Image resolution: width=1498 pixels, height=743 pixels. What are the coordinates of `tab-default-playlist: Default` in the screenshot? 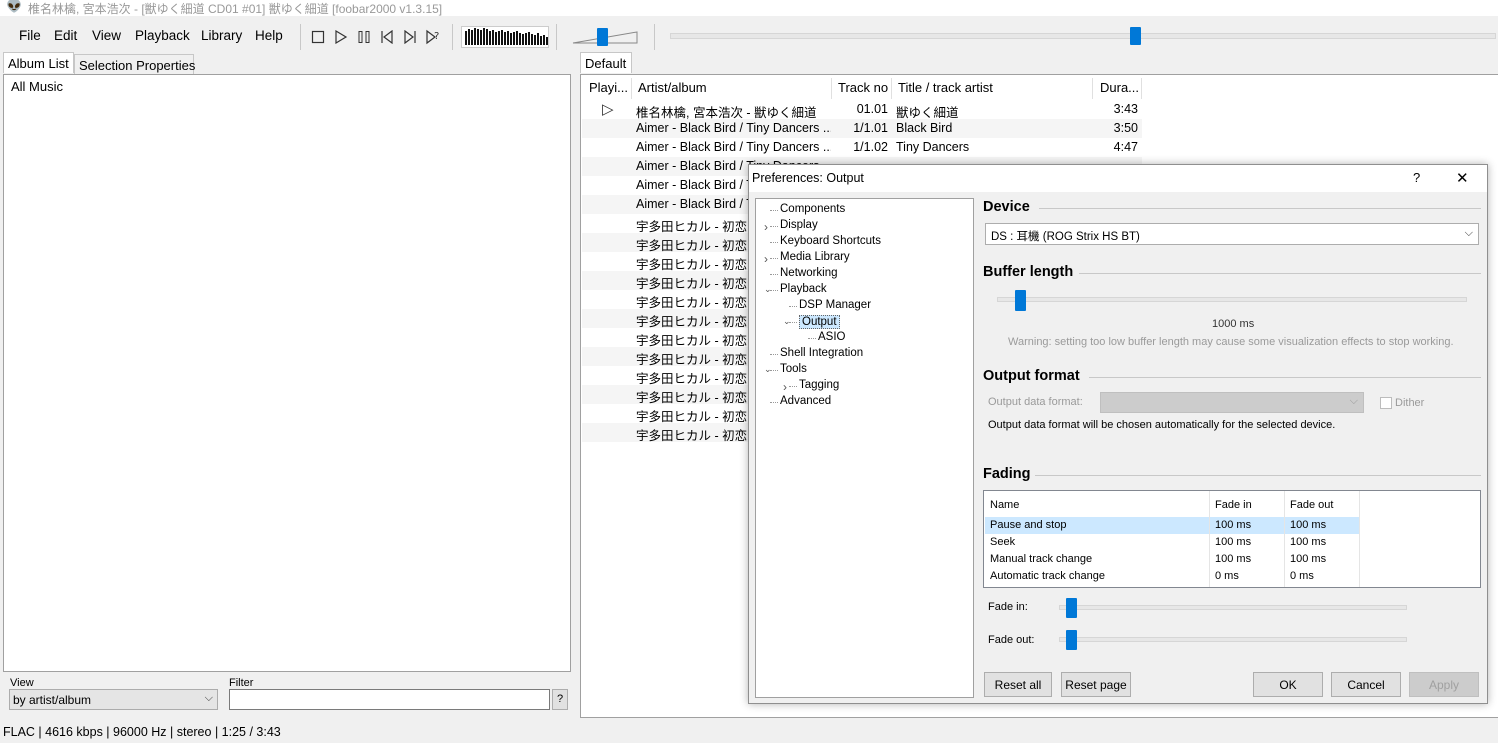 It's located at (606, 62).